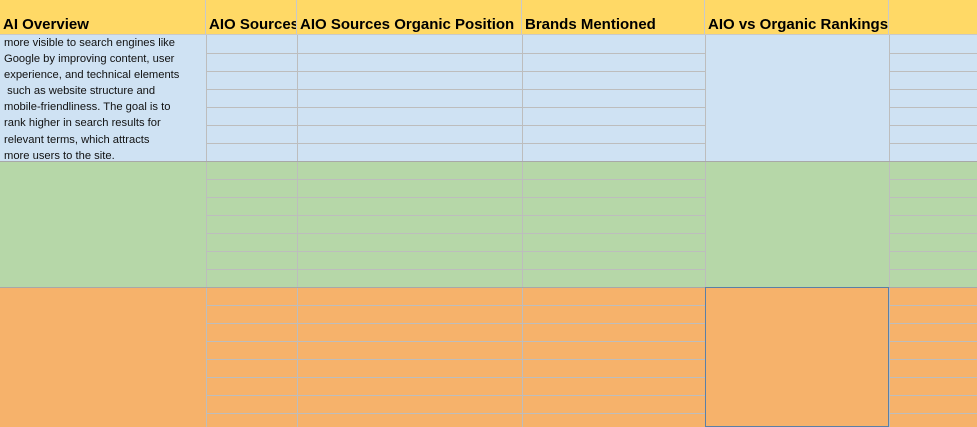 The image size is (977, 427). What do you see at coordinates (797, 357) in the screenshot?
I see `selected-cell-outline` at bounding box center [797, 357].